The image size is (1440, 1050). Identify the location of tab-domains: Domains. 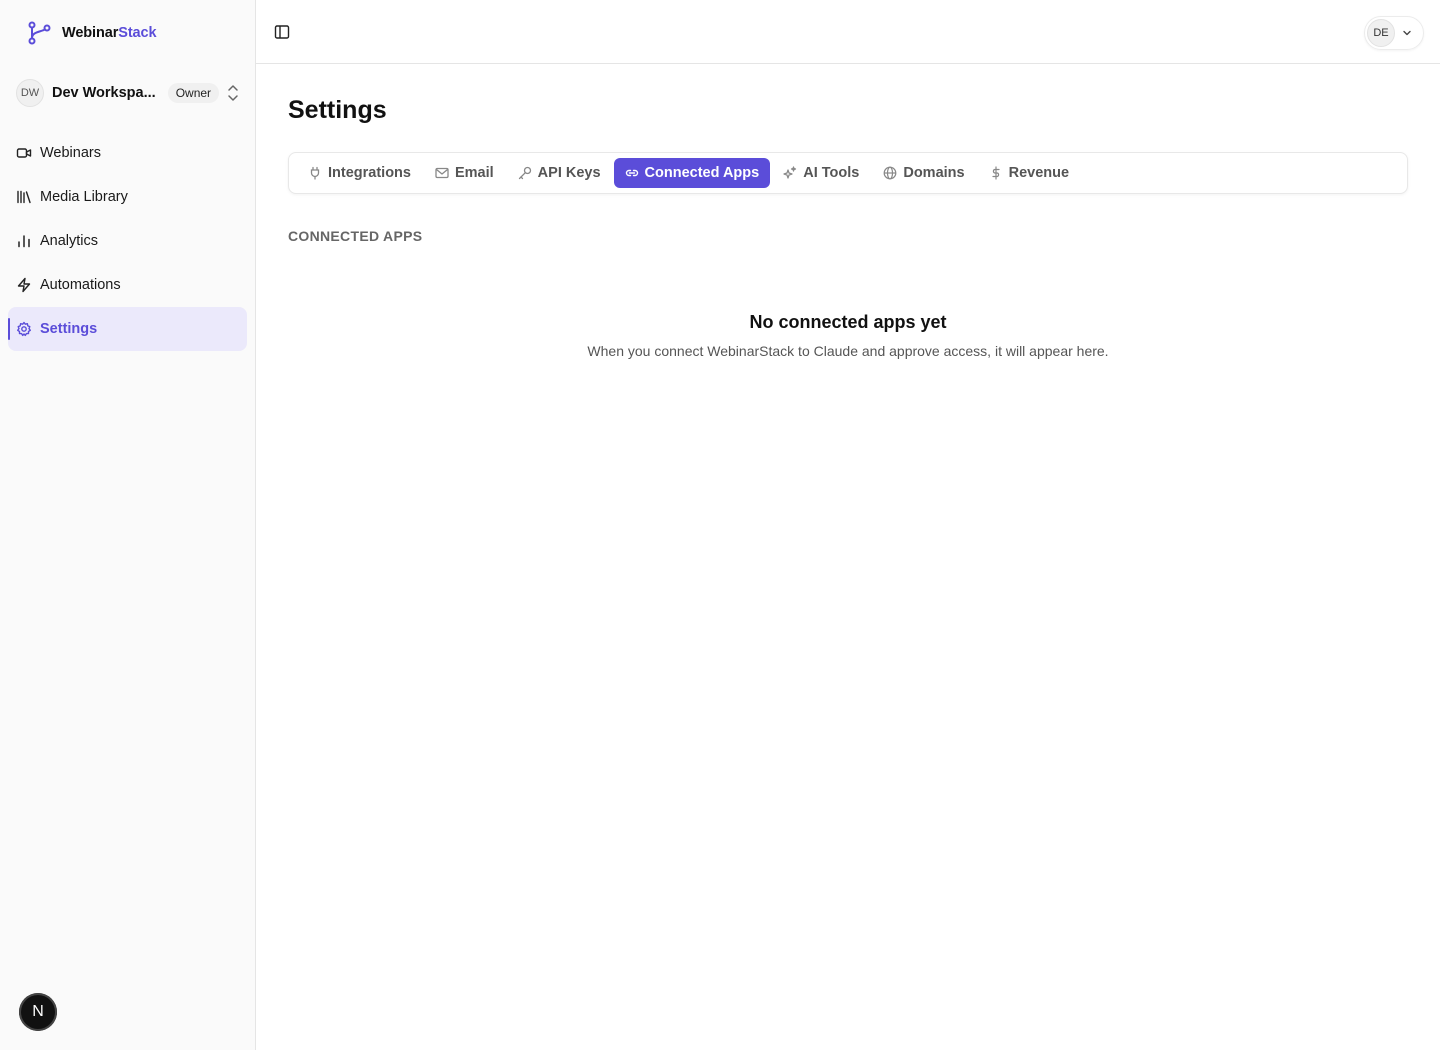
(923, 173).